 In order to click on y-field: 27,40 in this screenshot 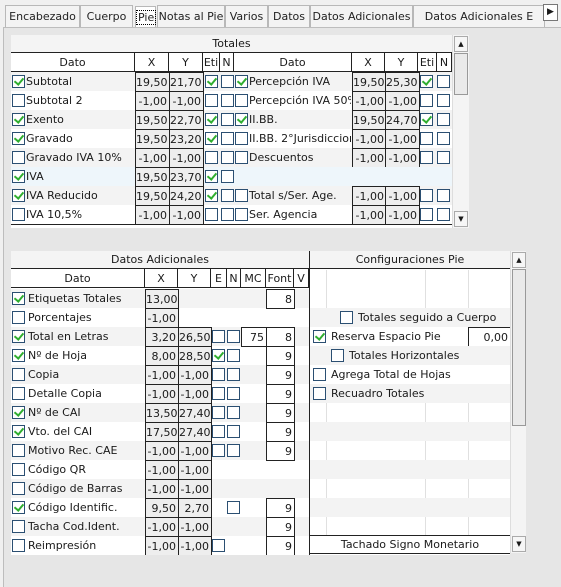, I will do `click(195, 413)`.